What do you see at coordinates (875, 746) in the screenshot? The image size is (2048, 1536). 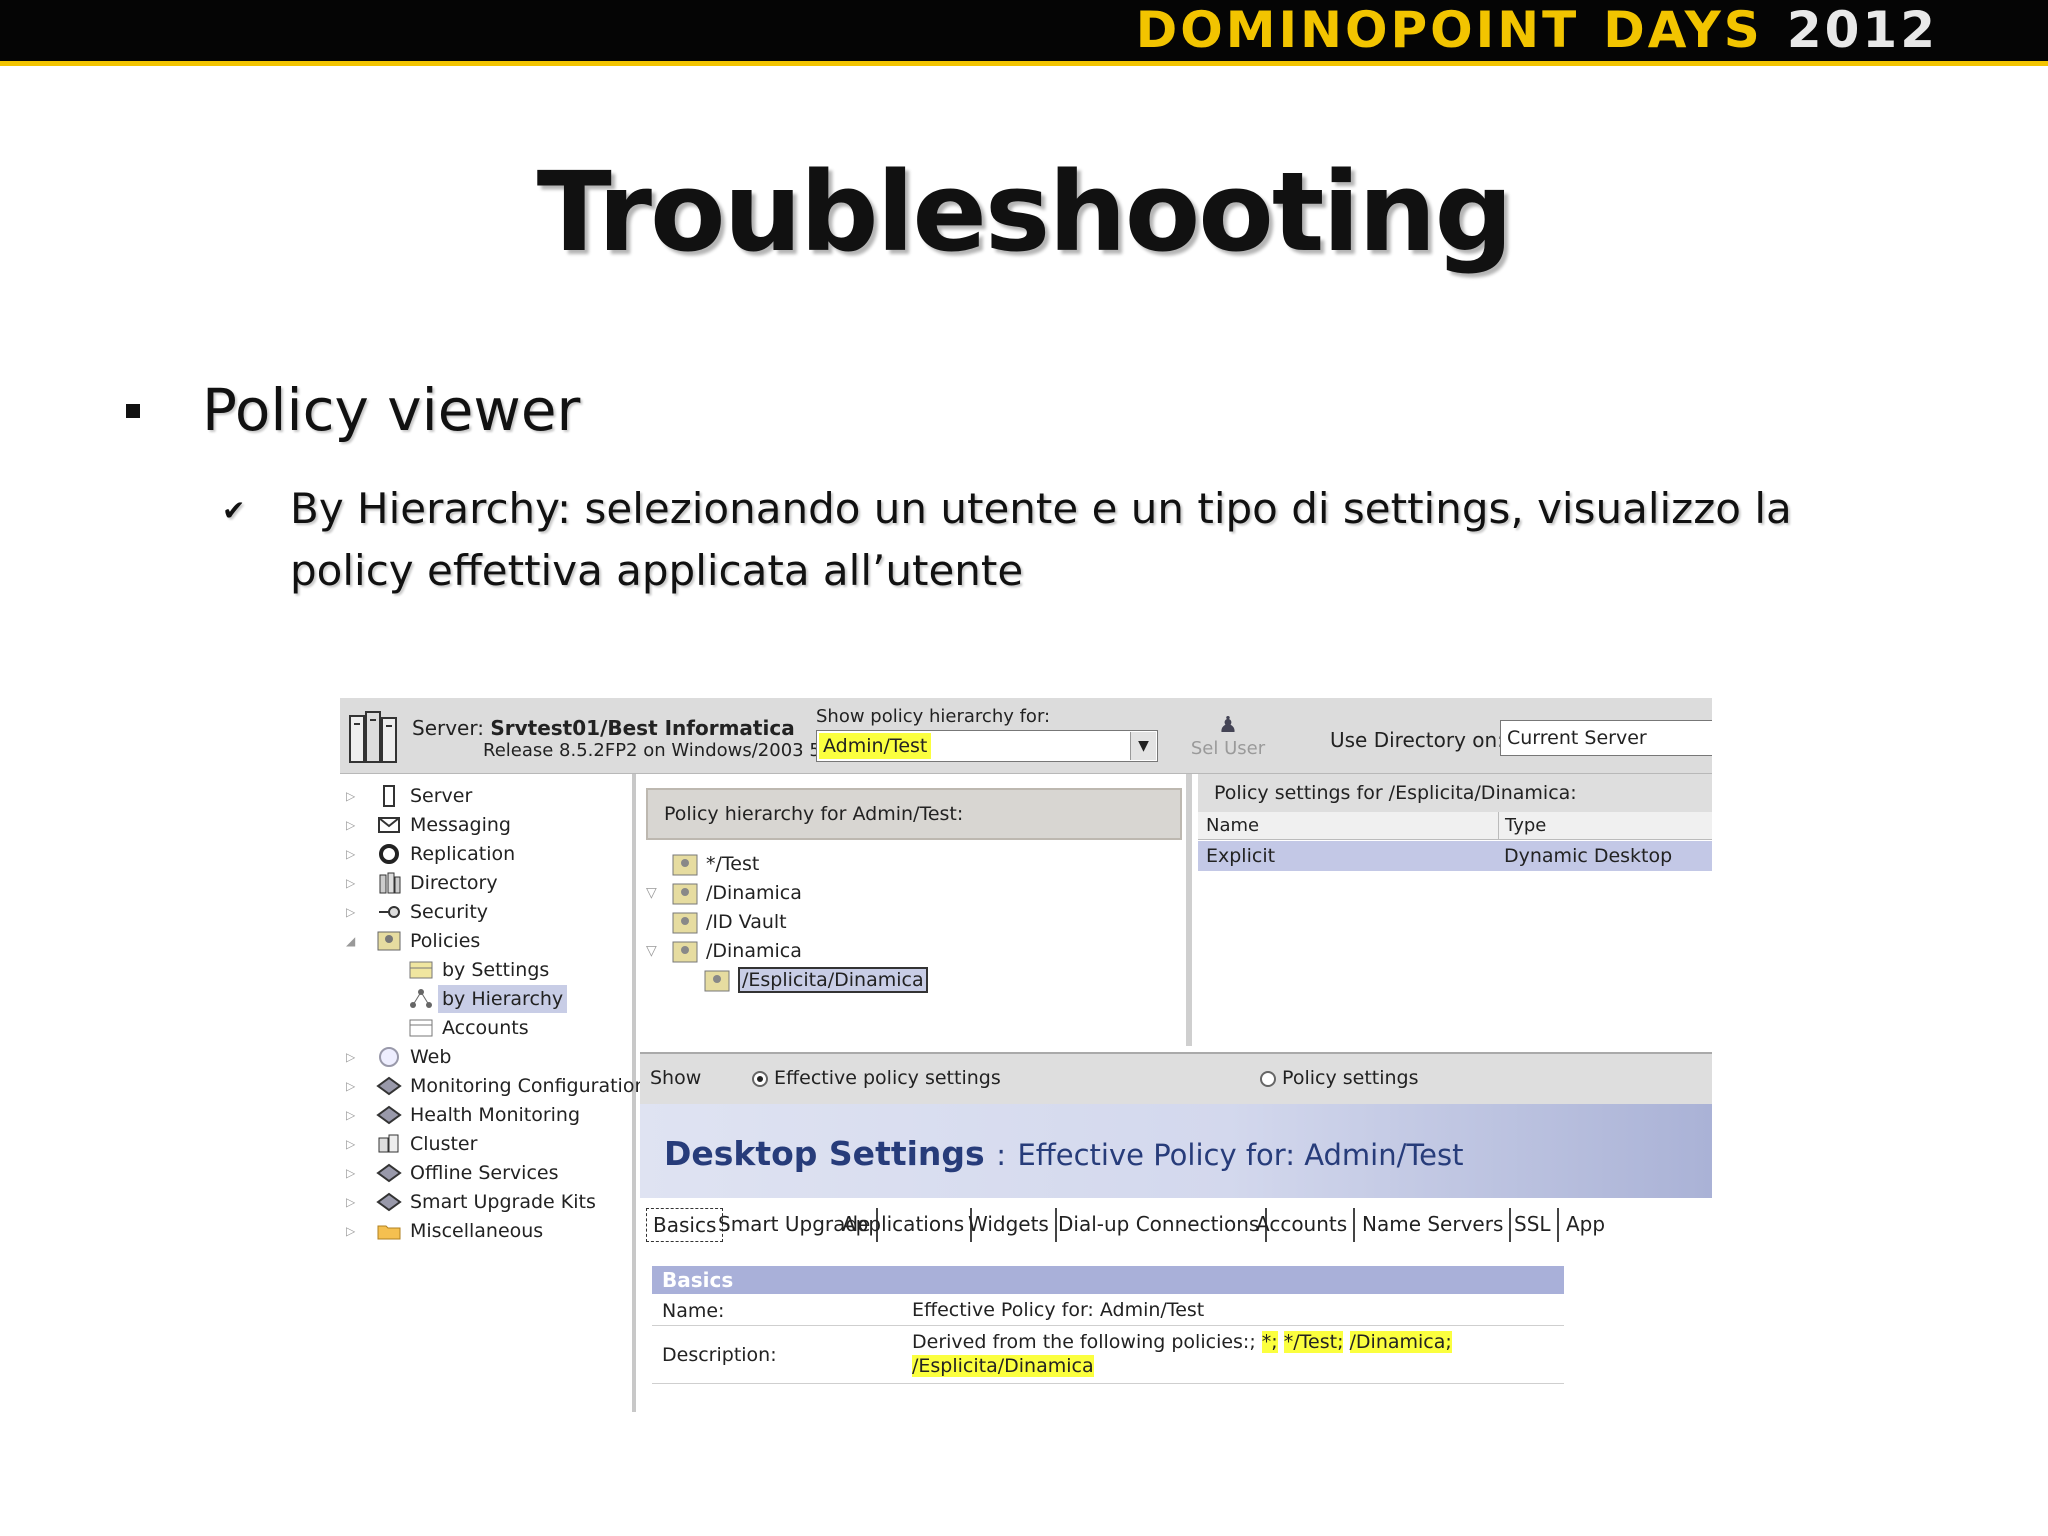 I see `hierarchy-user-value: Admin/Test` at bounding box center [875, 746].